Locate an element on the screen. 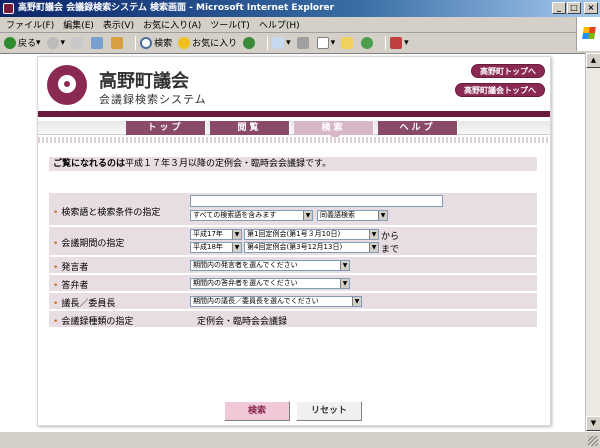 The image size is (600, 448). tab-top: トップ is located at coordinates (166, 128).